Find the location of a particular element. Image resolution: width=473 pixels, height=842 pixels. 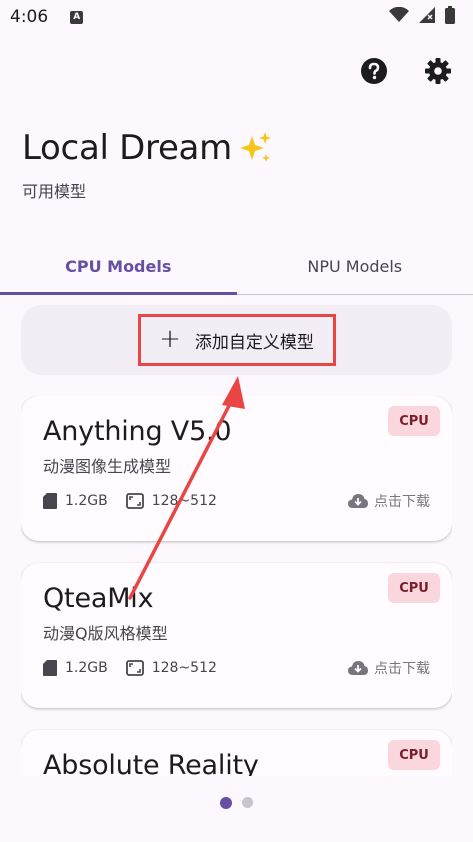

wifi-icon is located at coordinates (399, 16).